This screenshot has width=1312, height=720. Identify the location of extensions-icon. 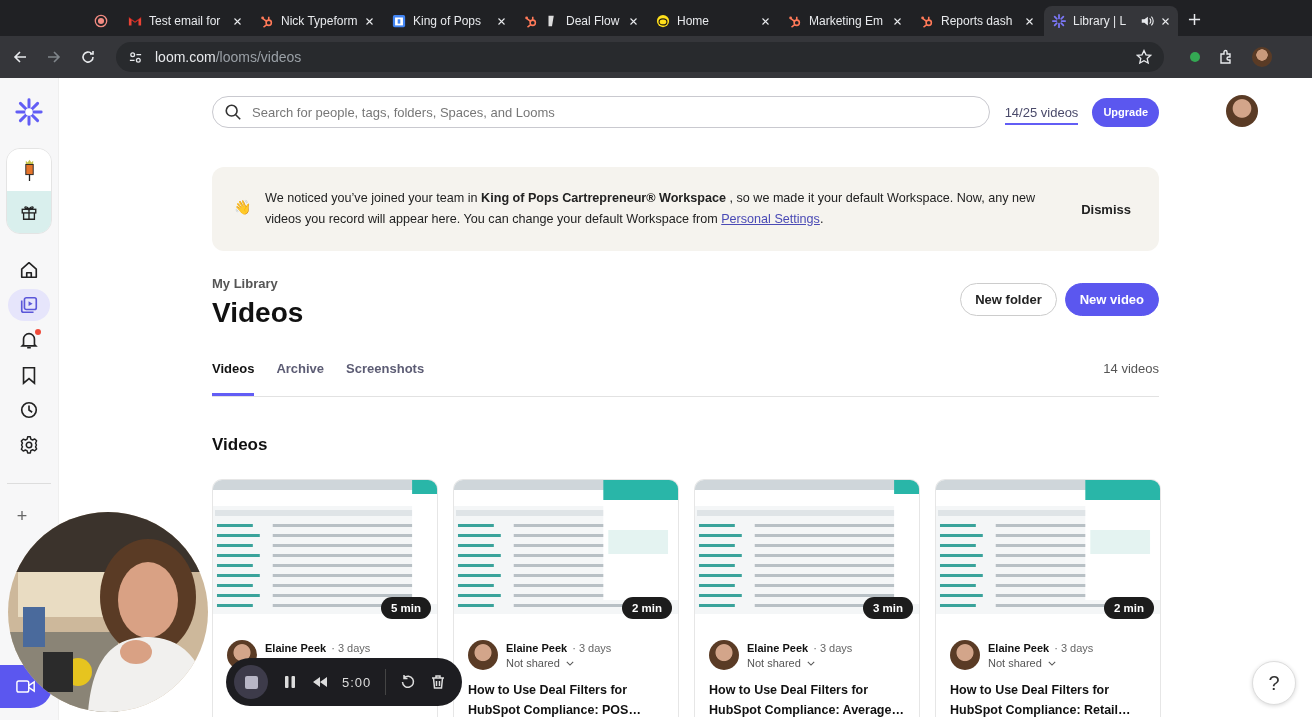
(1226, 57).